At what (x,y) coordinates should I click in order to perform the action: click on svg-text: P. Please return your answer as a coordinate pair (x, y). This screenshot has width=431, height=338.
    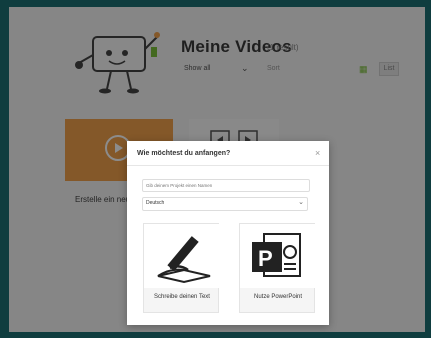
    Looking at the image, I should click on (265, 258).